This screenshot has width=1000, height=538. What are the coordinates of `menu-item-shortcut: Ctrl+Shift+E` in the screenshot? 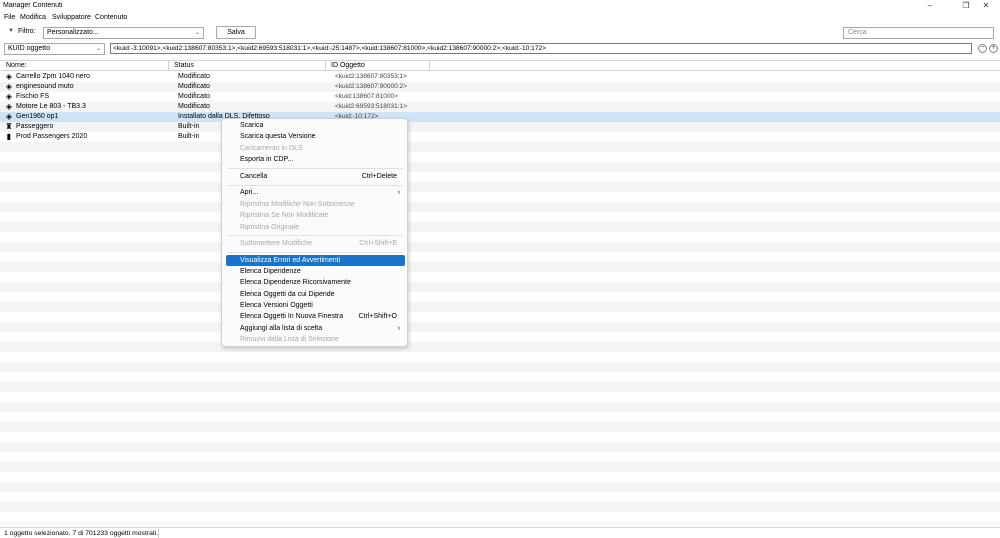 It's located at (378, 243).